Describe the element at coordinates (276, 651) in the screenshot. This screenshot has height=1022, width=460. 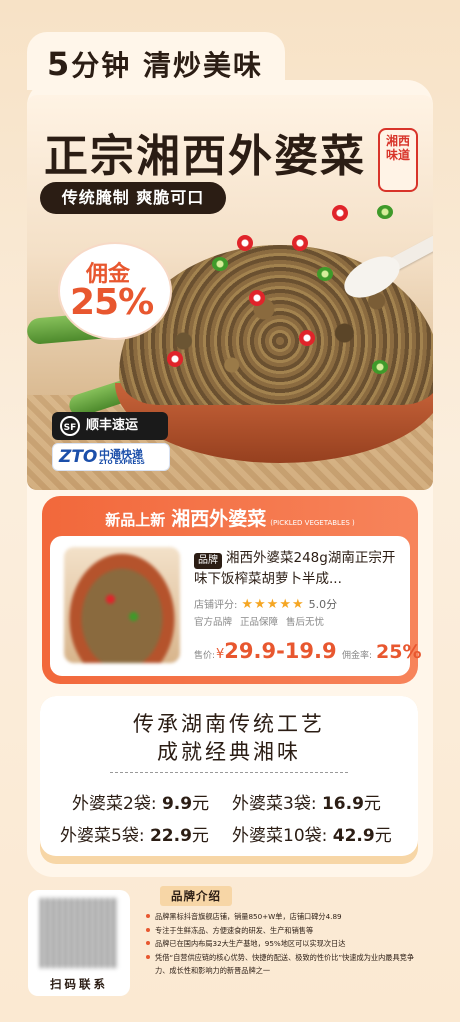
I see `price-value: ¥29.9-19.9` at that location.